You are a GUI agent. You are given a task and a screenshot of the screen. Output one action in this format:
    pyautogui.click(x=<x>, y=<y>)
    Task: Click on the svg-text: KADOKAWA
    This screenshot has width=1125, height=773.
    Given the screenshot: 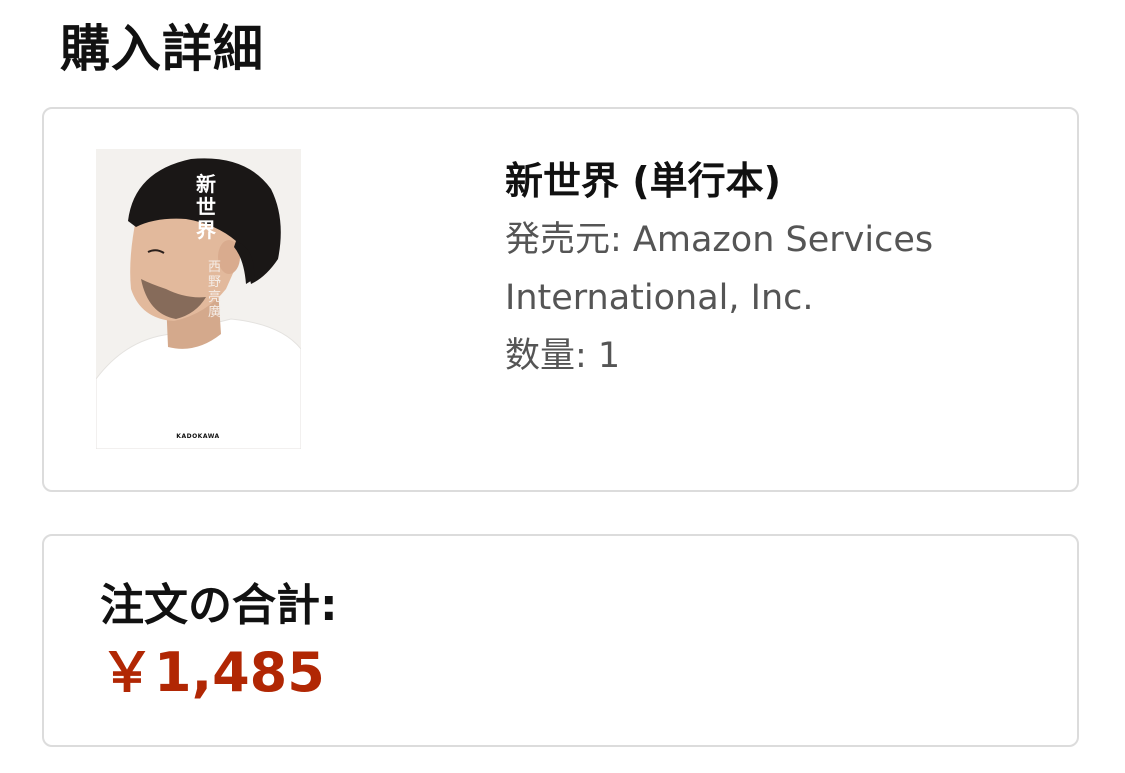 What is the action you would take?
    pyautogui.click(x=197, y=436)
    